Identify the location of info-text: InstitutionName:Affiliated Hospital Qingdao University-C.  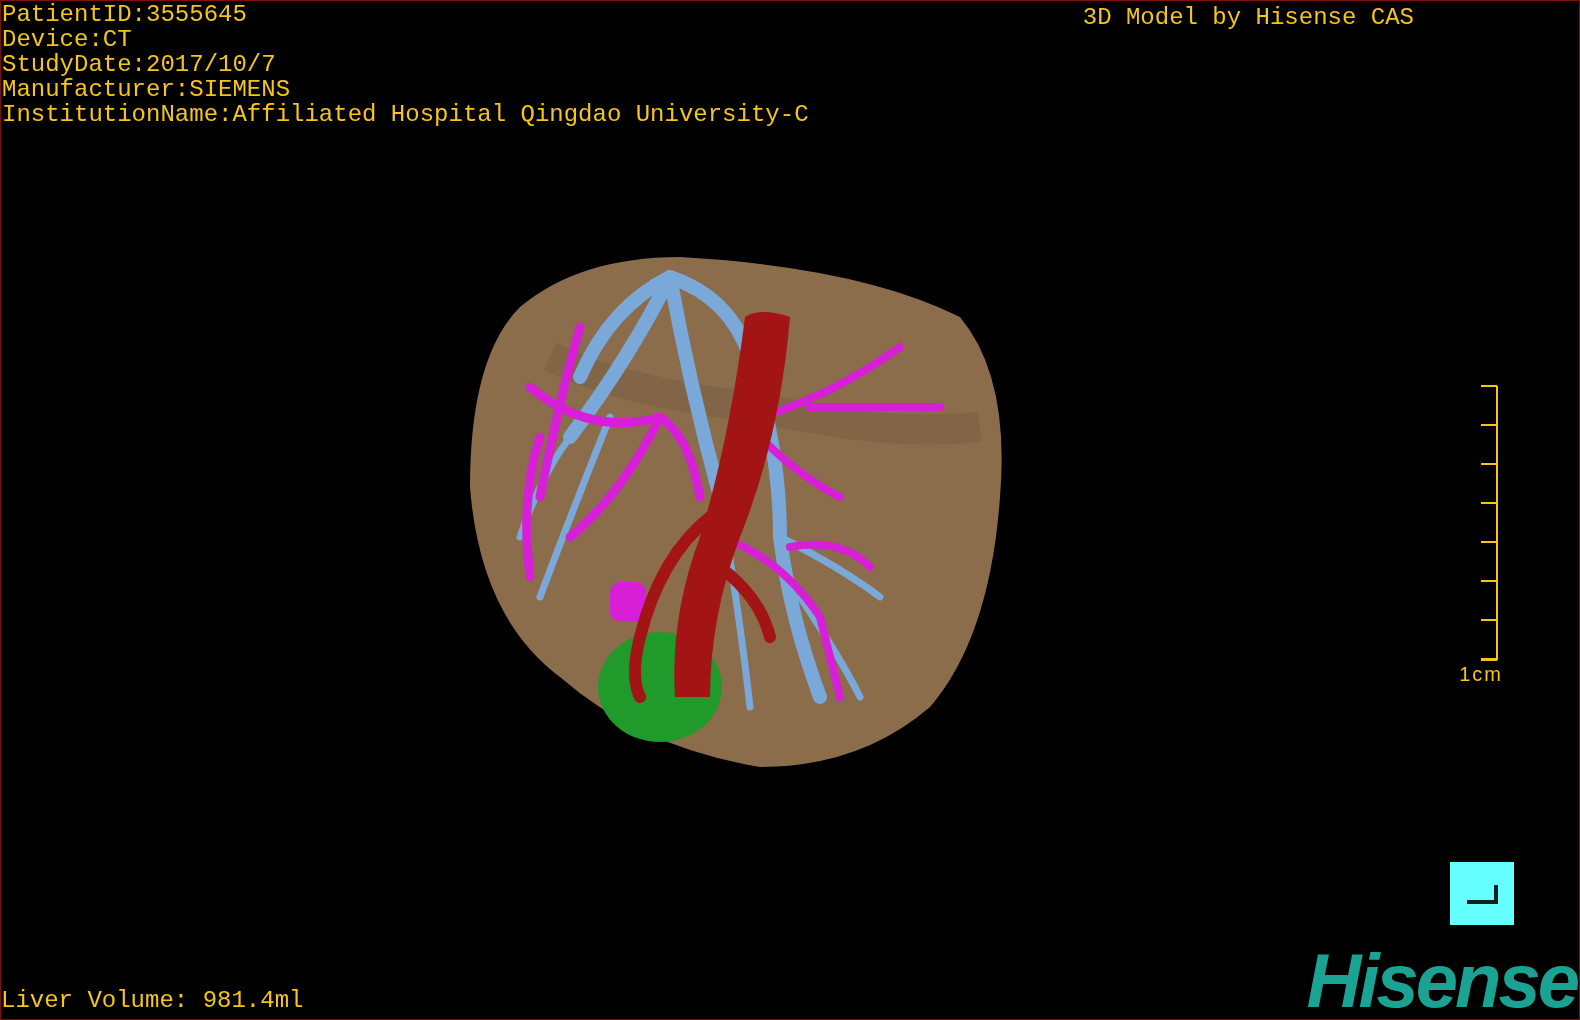
(405, 114).